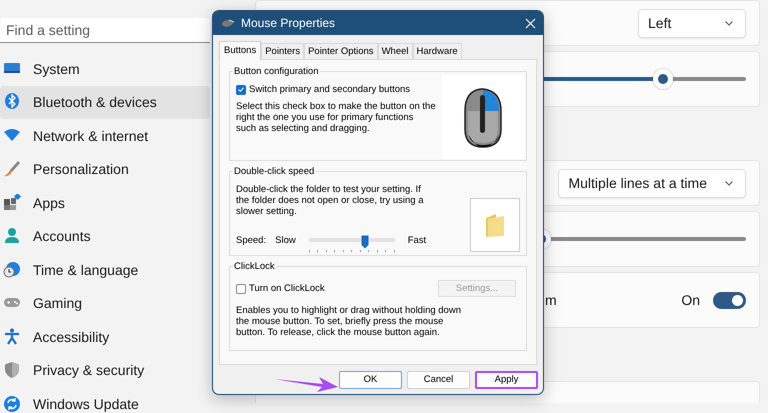 The image size is (768, 413). What do you see at coordinates (105, 269) in the screenshot?
I see `sidebar-item: Time & language` at bounding box center [105, 269].